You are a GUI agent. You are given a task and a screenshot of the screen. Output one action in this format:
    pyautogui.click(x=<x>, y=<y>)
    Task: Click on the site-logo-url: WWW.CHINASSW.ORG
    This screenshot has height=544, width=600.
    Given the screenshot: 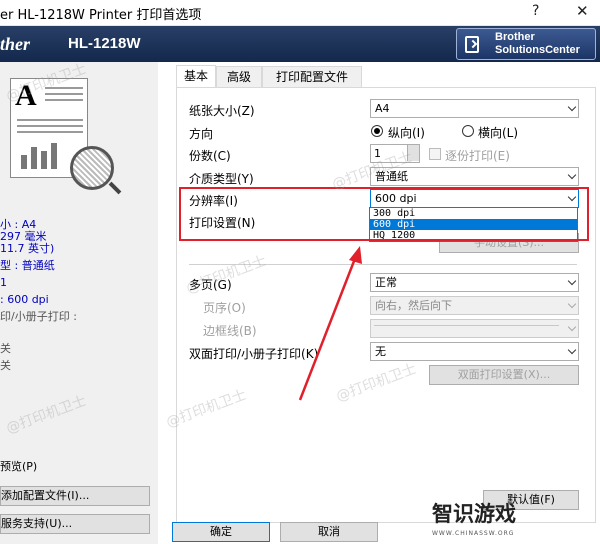 What is the action you would take?
    pyautogui.click(x=473, y=533)
    